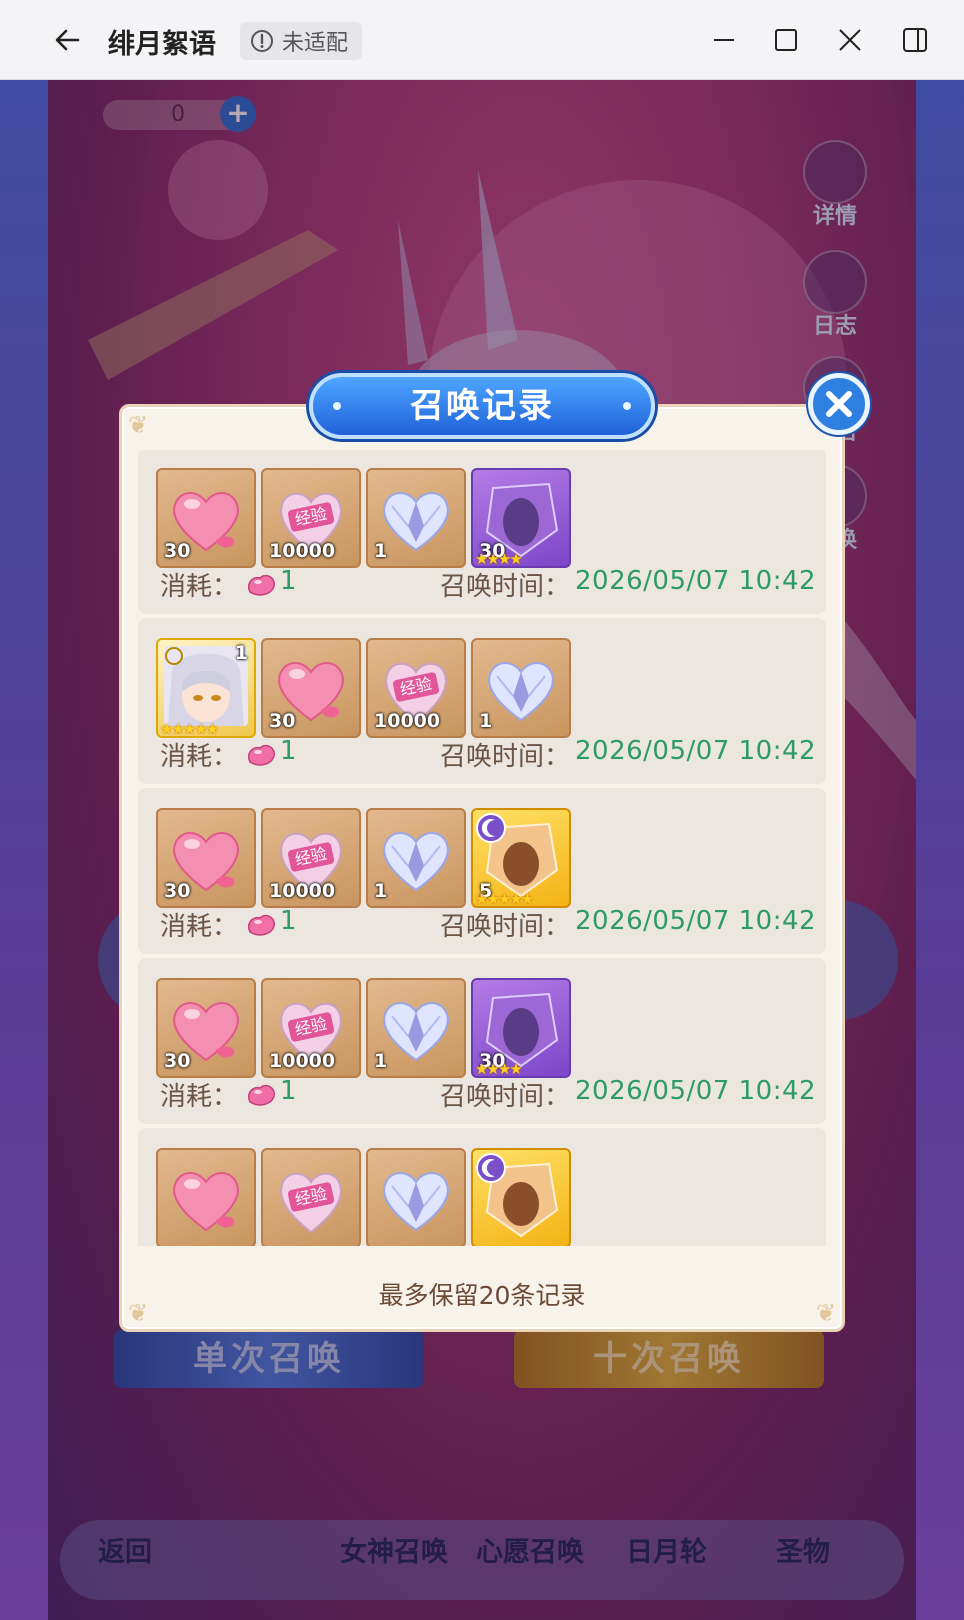  Describe the element at coordinates (850, 40) in the screenshot. I see `close-window-icon` at that location.